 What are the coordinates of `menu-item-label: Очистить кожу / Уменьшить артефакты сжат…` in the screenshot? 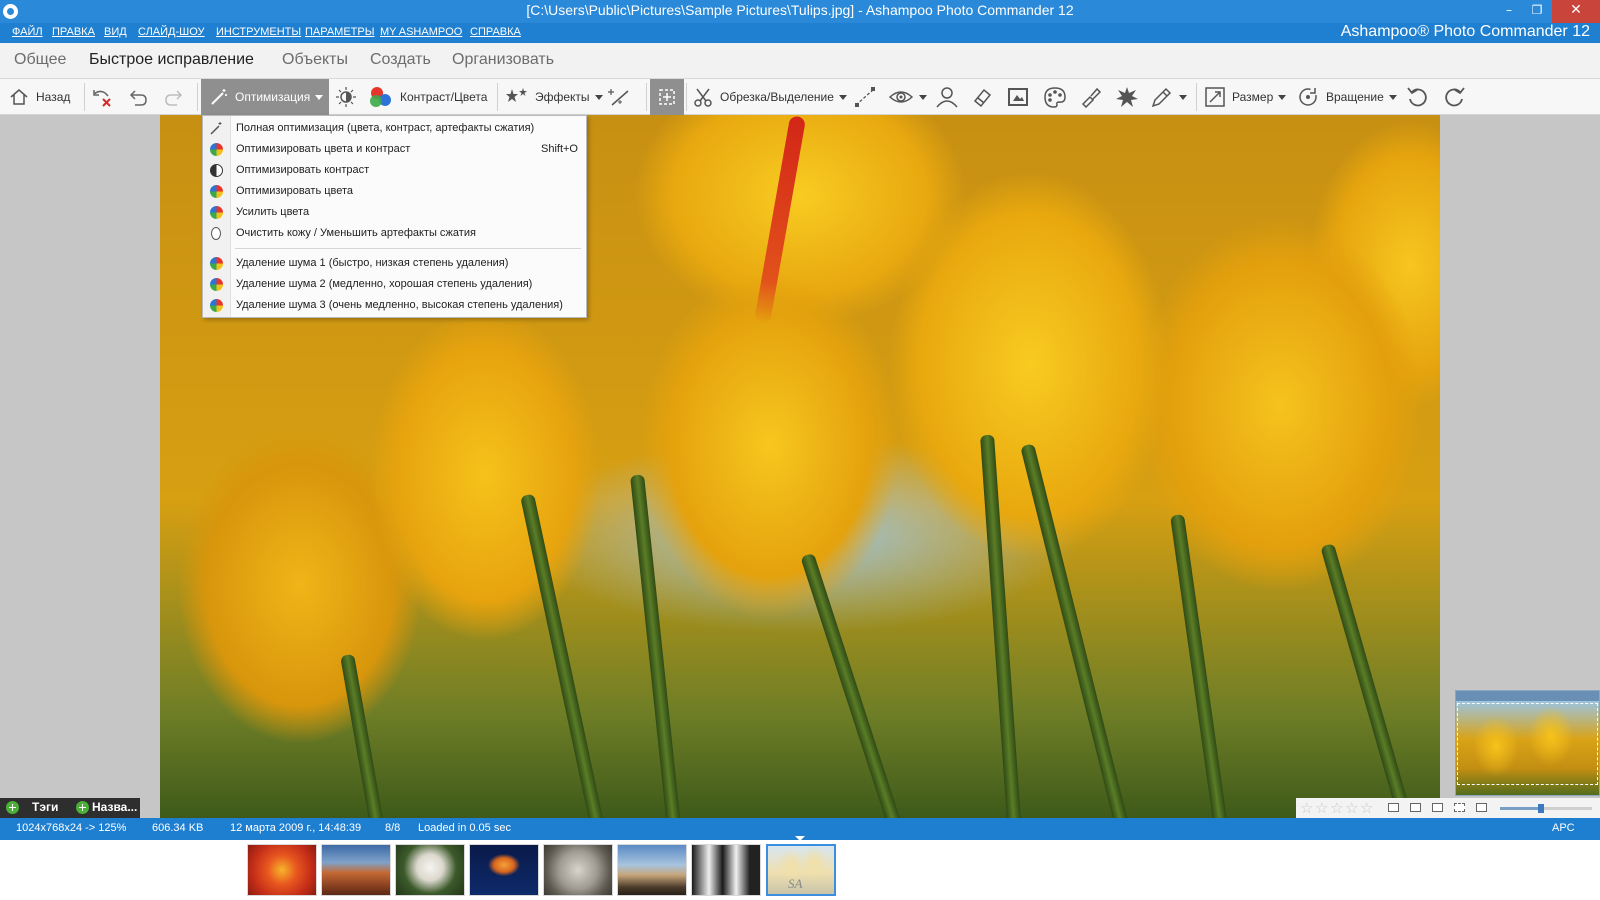 It's located at (356, 233).